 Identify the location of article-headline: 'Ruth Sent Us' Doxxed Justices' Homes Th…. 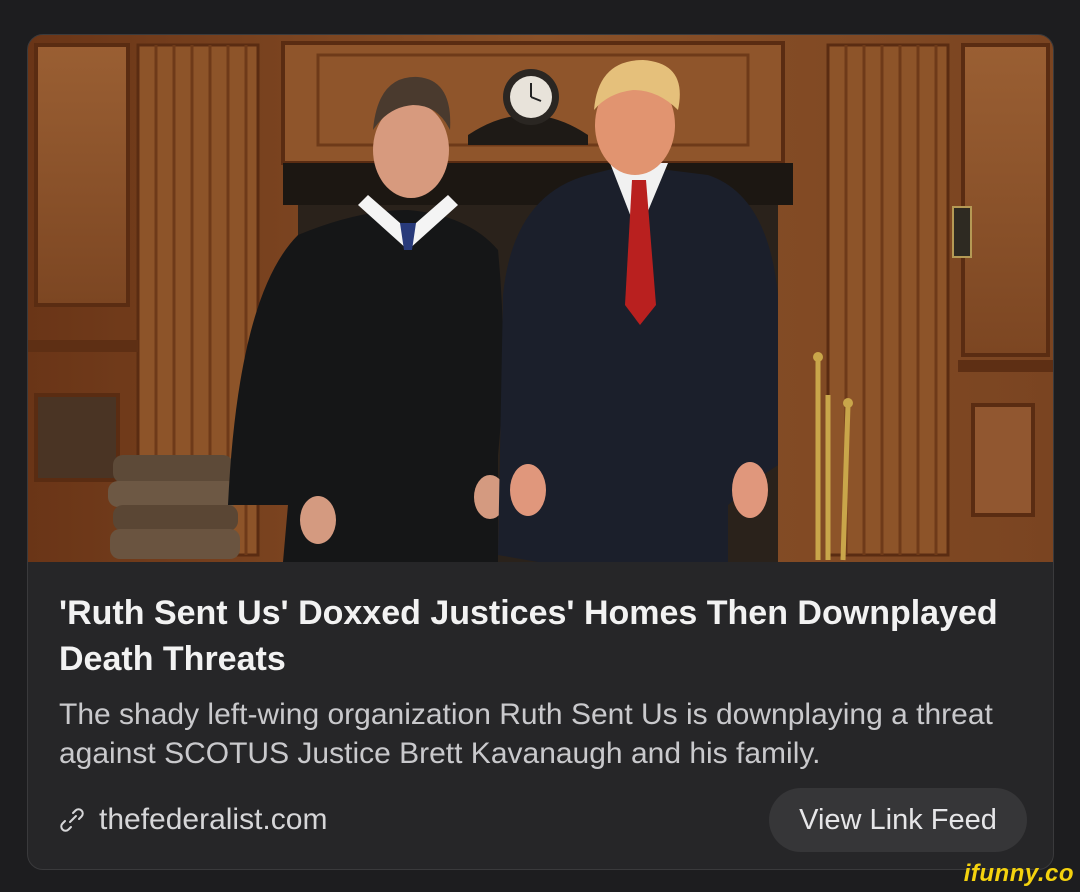
(539, 636).